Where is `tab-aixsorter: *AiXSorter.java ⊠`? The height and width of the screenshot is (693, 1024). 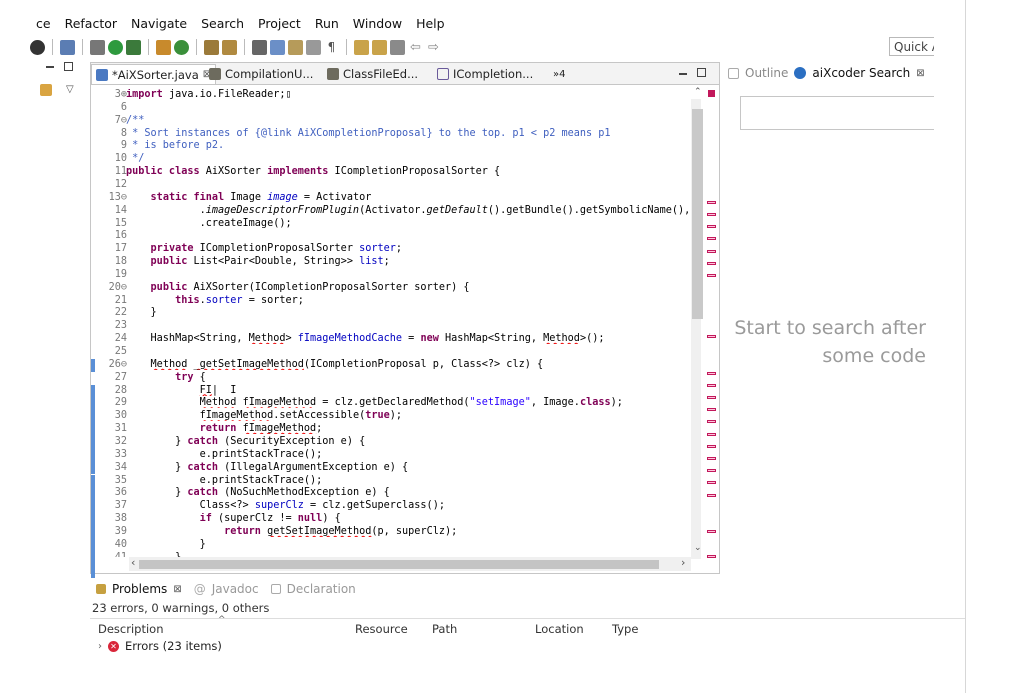 tab-aixsorter: *AiXSorter.java ⊠ is located at coordinates (154, 74).